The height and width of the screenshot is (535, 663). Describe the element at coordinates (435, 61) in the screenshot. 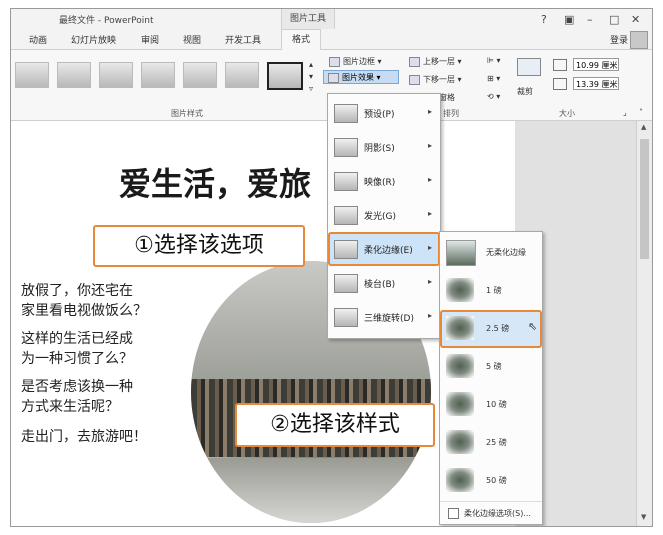

I see `bring-forward-button: 上移一层 ▾` at that location.